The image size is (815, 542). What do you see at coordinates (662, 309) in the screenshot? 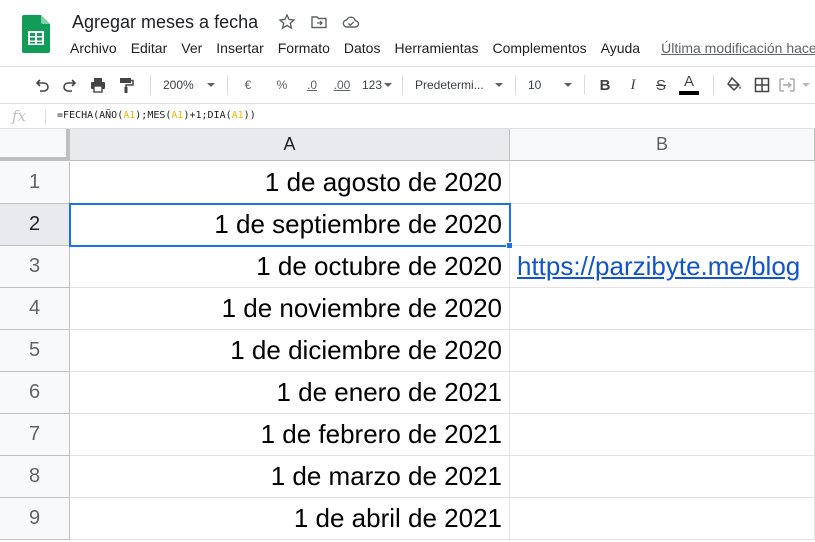
I see `cell-b4` at bounding box center [662, 309].